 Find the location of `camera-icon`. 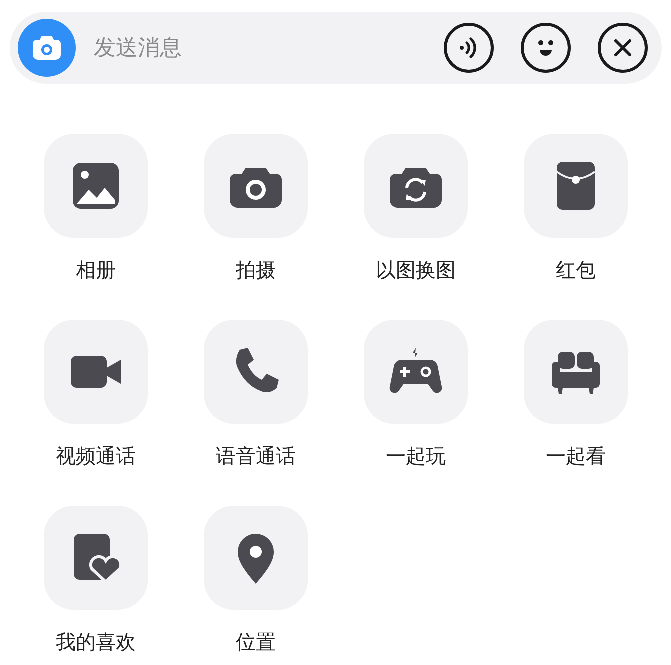

camera-icon is located at coordinates (47, 48).